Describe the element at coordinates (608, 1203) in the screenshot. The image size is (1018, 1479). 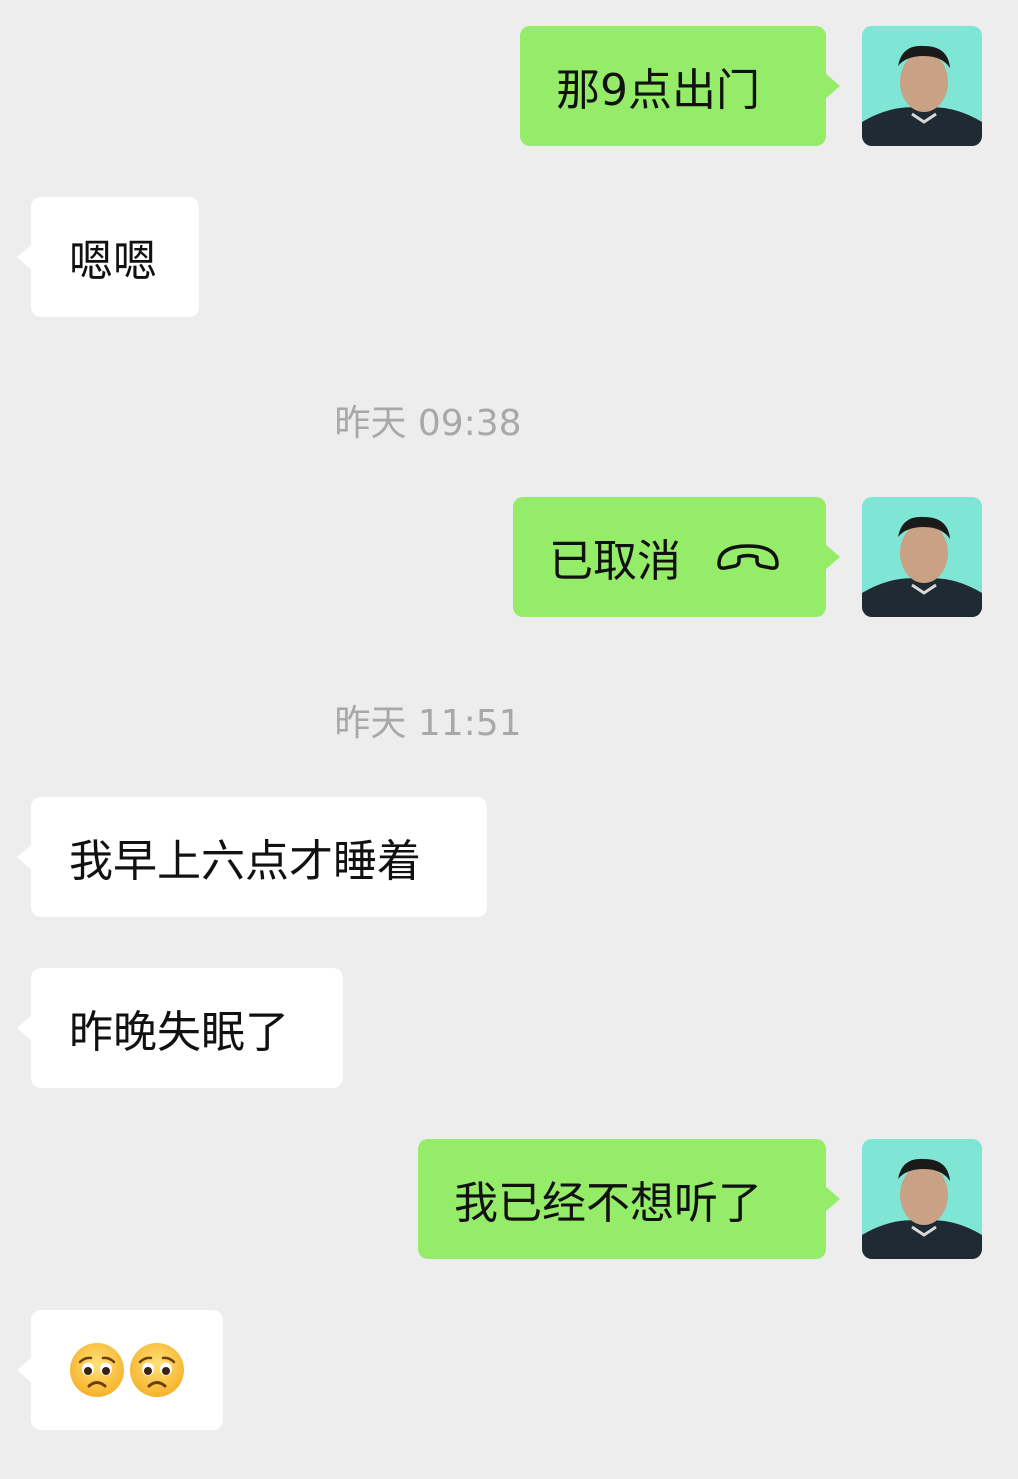
I see `message-text: 我已经不想听了` at that location.